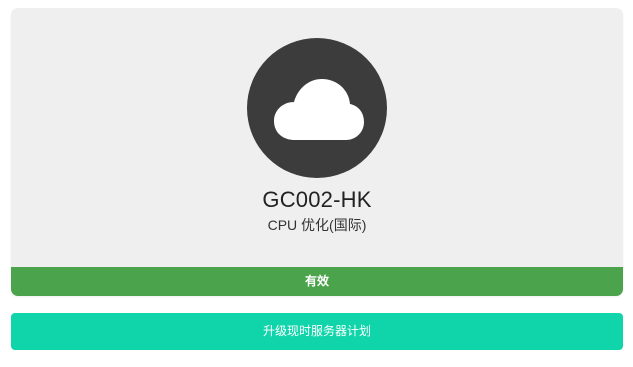  I want to click on status-bar: 有效, so click(317, 281).